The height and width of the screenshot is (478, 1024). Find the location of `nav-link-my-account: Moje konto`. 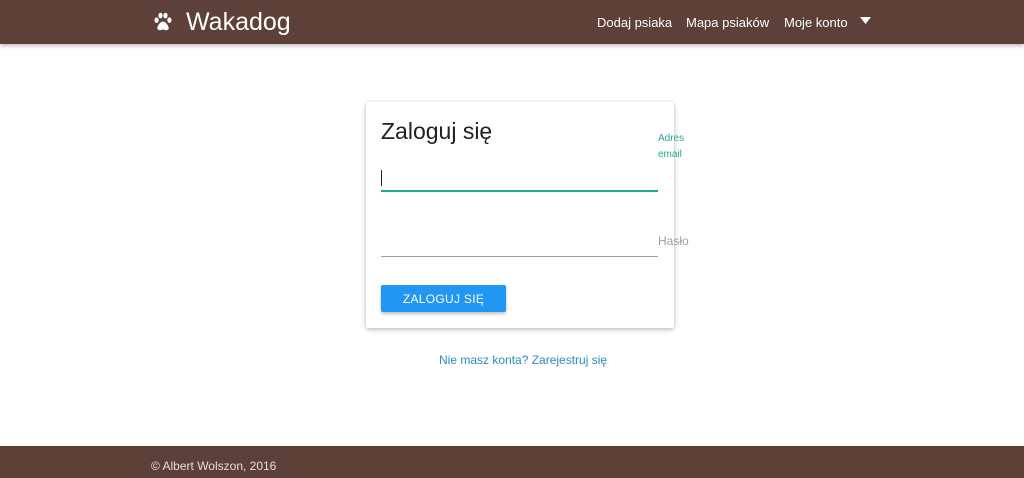

nav-link-my-account: Moje konto is located at coordinates (816, 22).